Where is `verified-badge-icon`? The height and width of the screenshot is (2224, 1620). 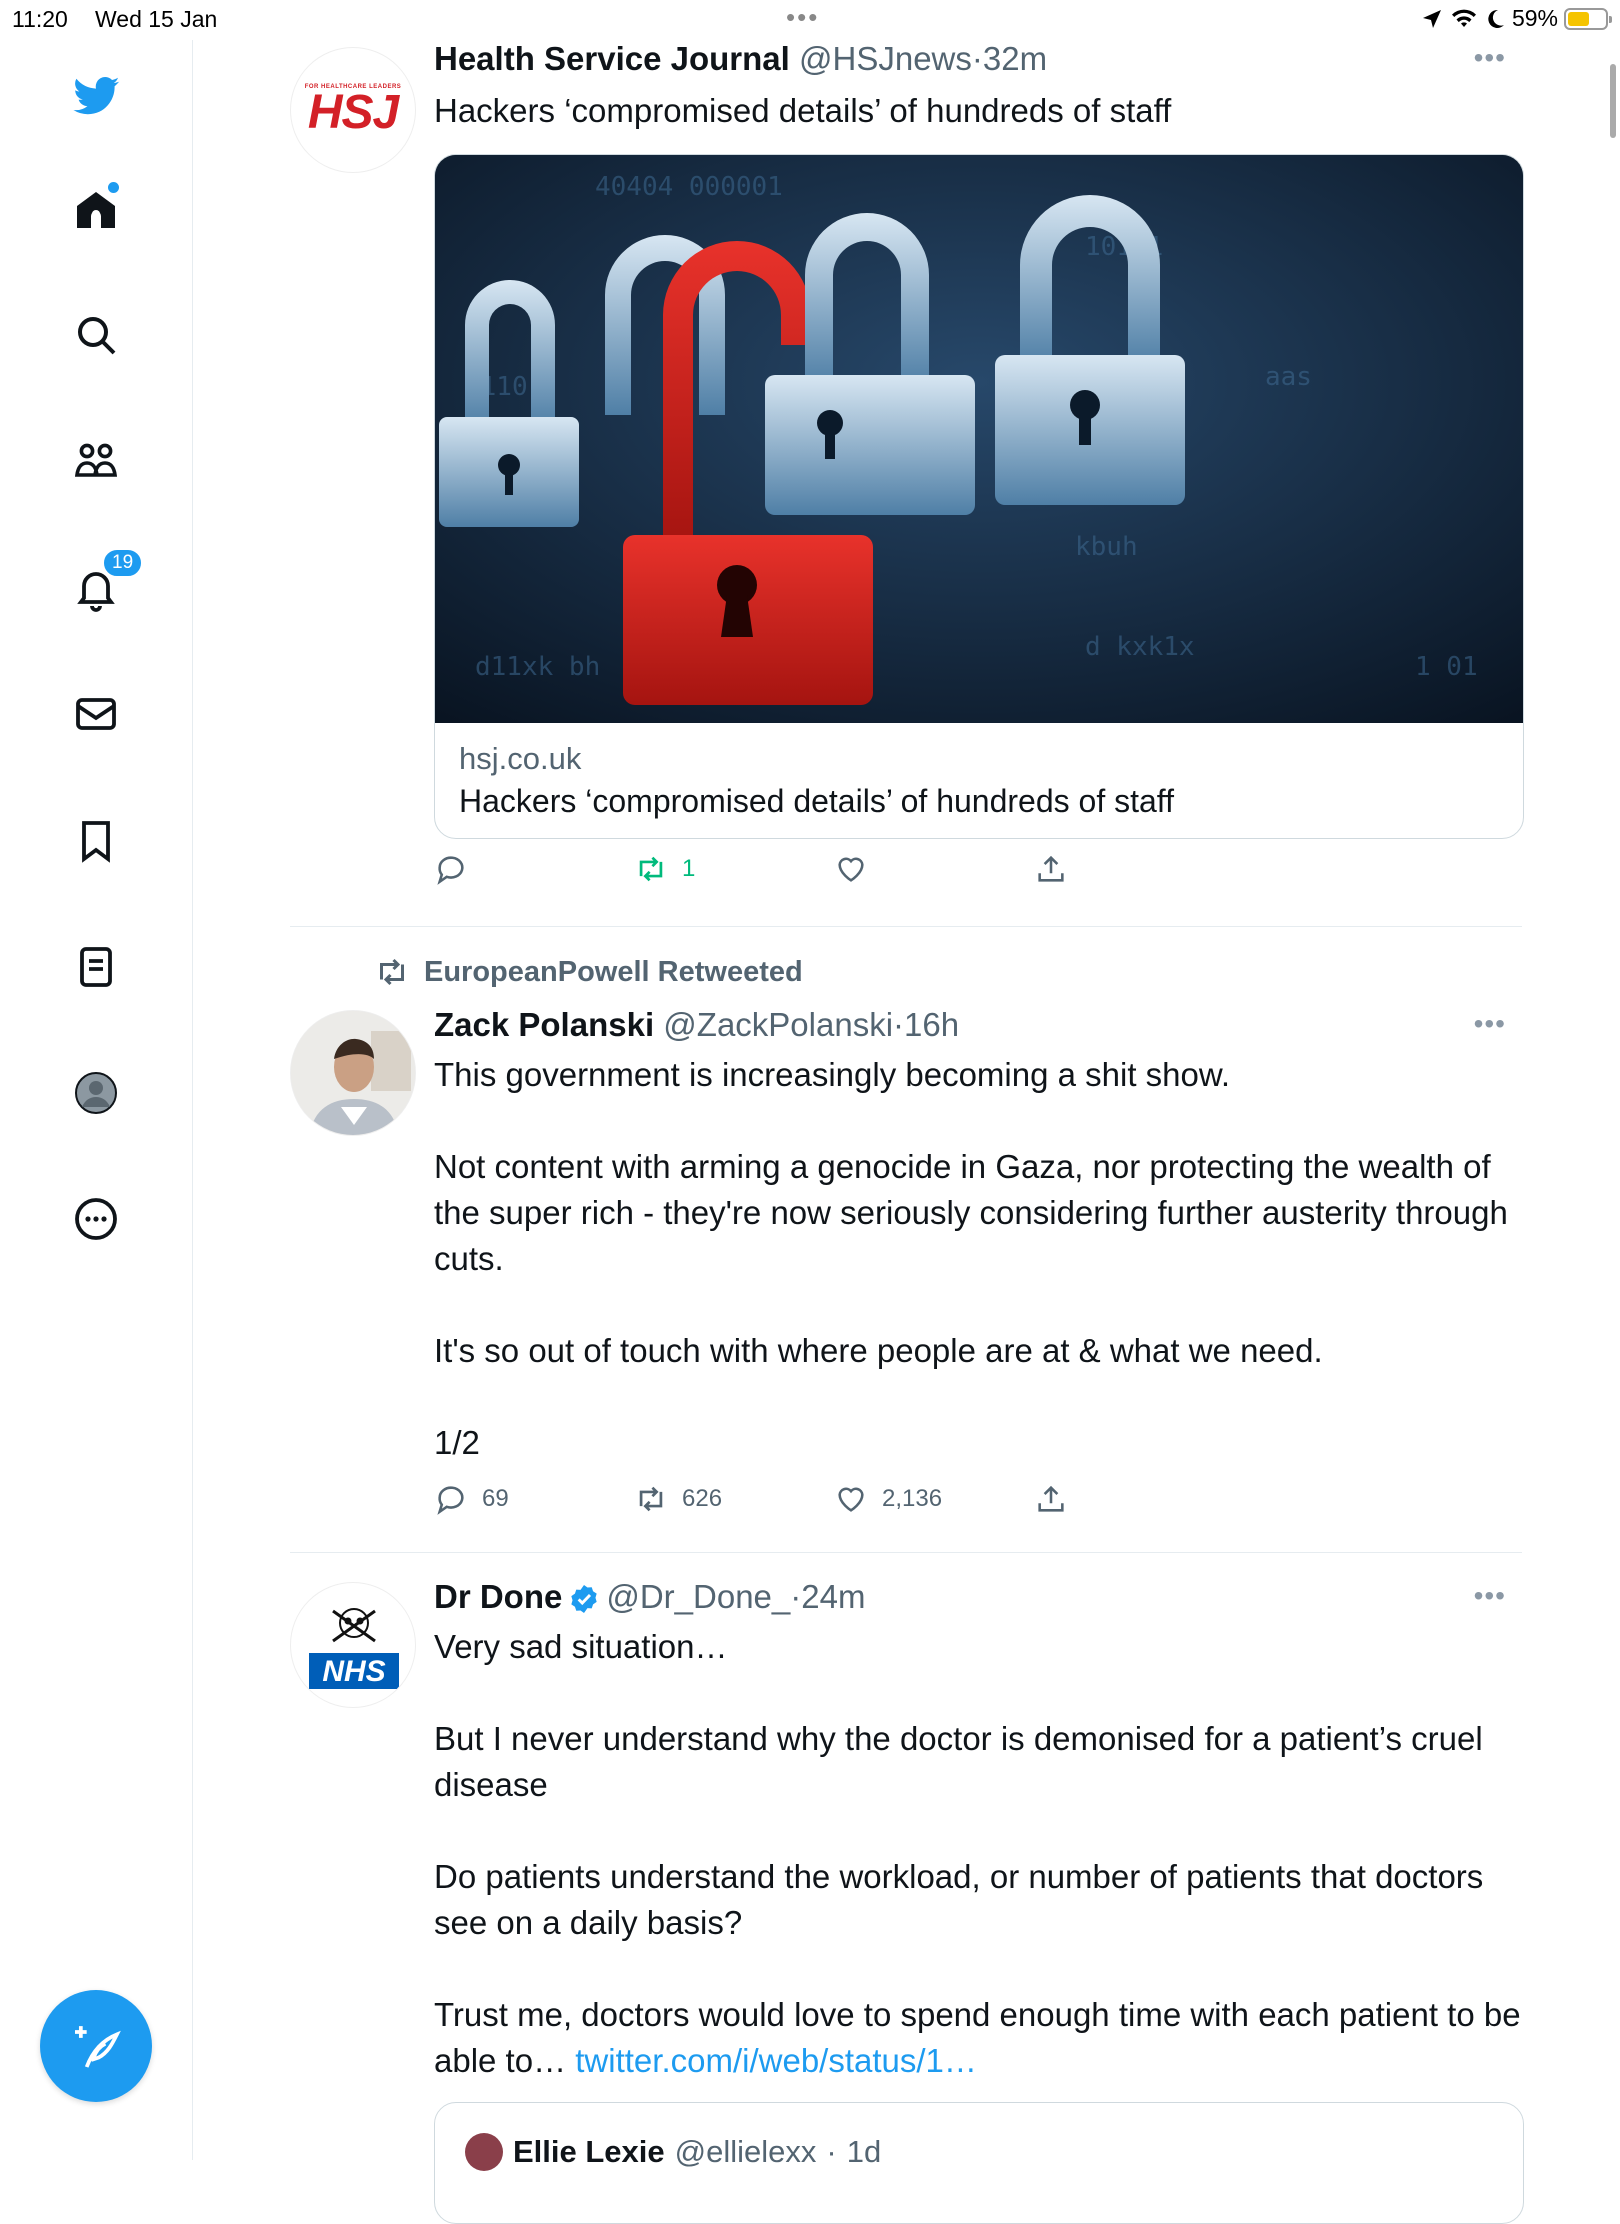 verified-badge-icon is located at coordinates (584, 1599).